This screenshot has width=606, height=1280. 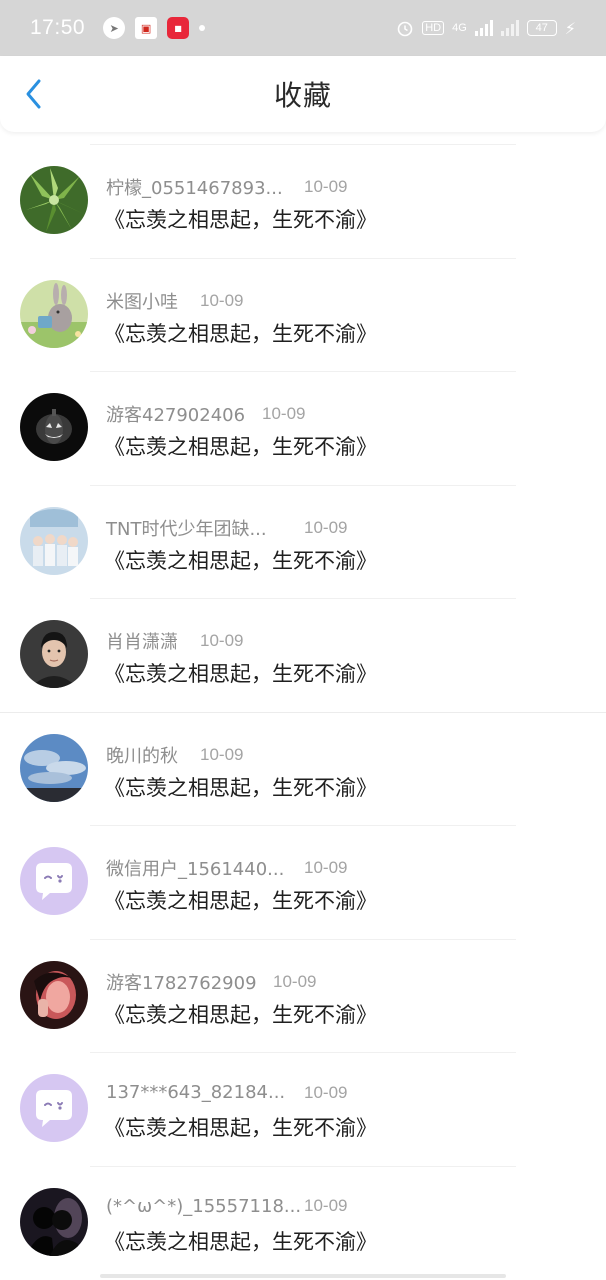 I want to click on compass-app-icon: ➤, so click(x=114, y=28).